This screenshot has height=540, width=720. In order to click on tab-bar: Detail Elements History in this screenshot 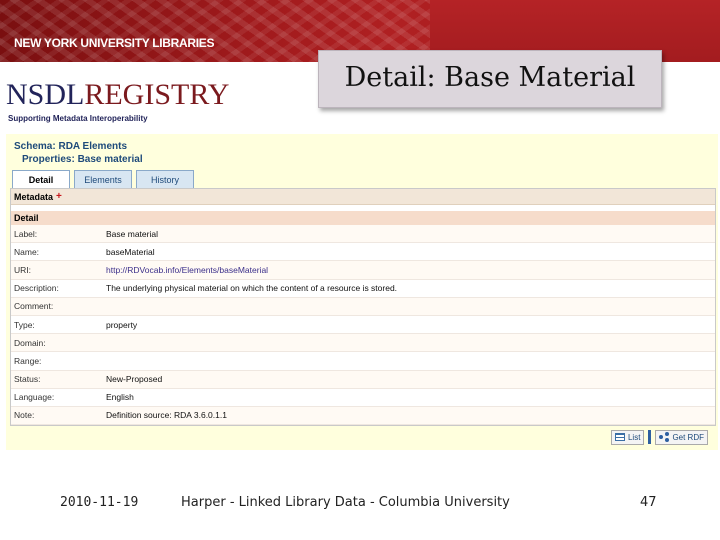, I will do `click(105, 179)`.